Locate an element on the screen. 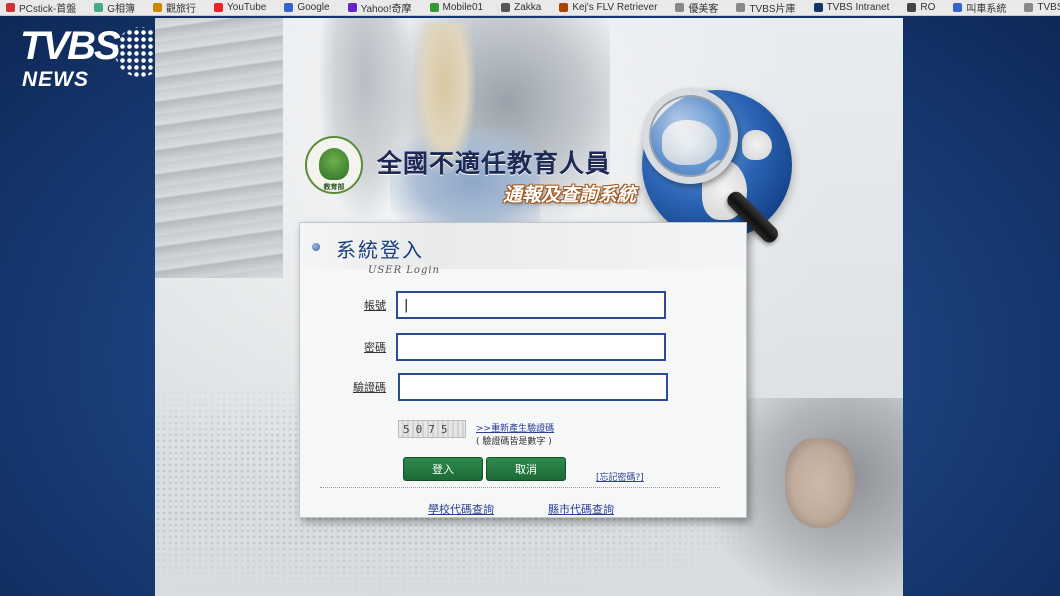 The width and height of the screenshot is (1060, 596). bookmark-label: TVBS片庫 is located at coordinates (772, 9).